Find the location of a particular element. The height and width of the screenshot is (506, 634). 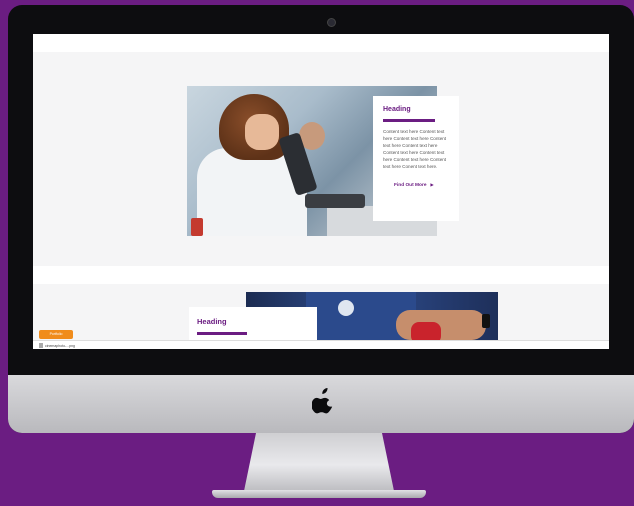

watch-icon is located at coordinates (486, 321).